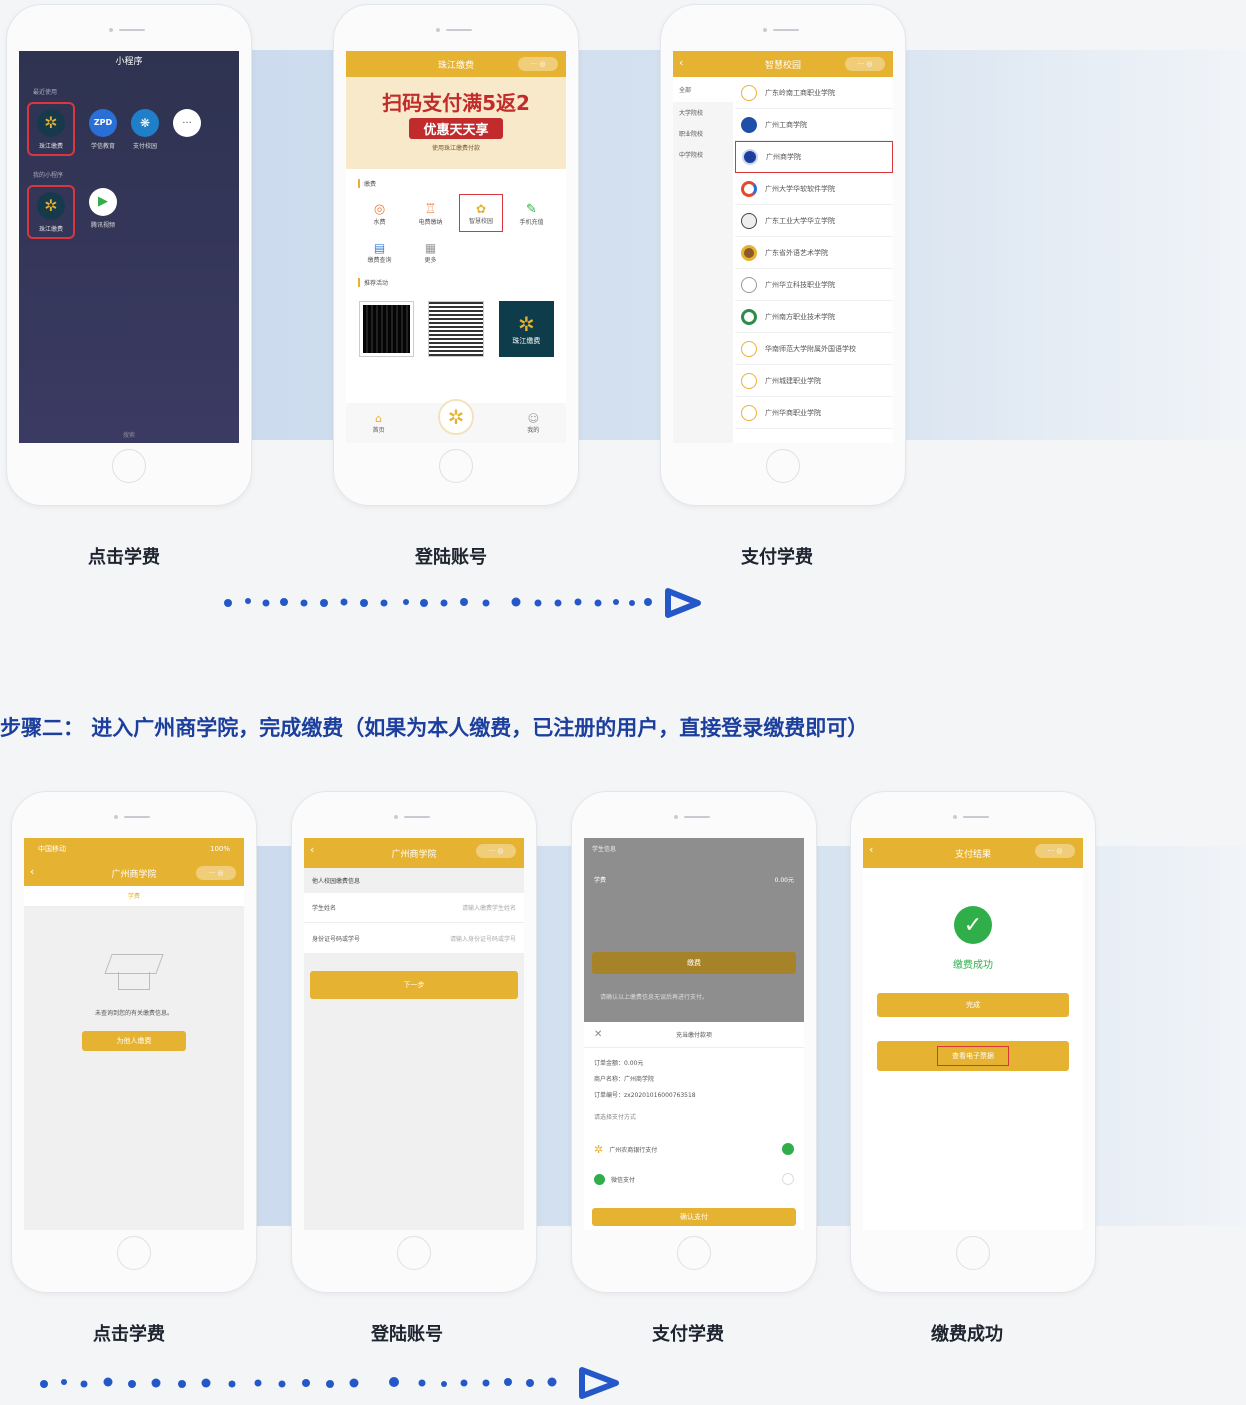  I want to click on next-button: 下一步, so click(414, 985).